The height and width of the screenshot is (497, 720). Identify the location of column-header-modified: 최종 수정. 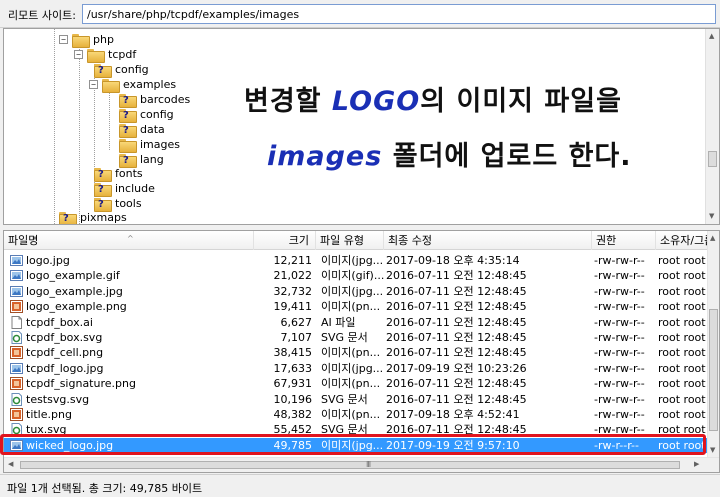
(488, 240).